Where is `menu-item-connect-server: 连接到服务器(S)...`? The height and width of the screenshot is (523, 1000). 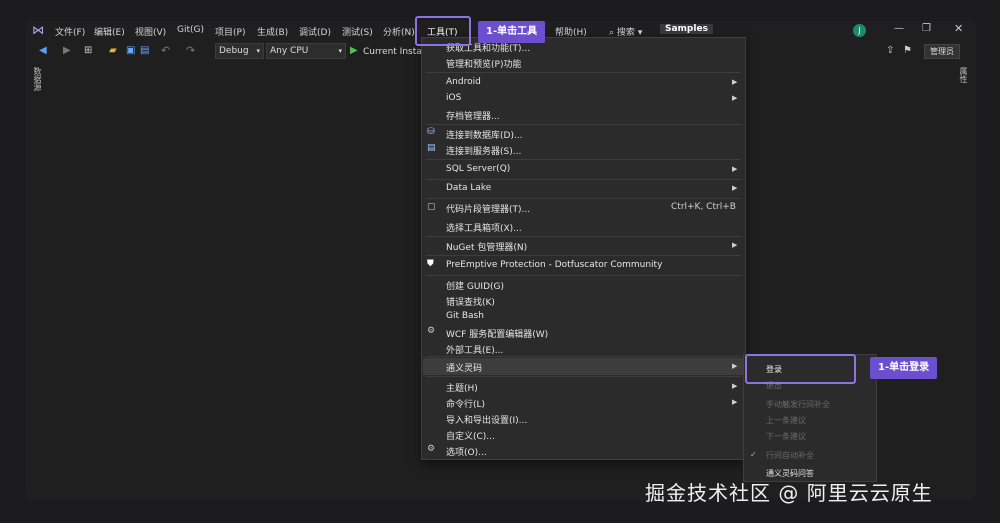
menu-item-connect-server: 连接到服务器(S)... is located at coordinates (483, 150).